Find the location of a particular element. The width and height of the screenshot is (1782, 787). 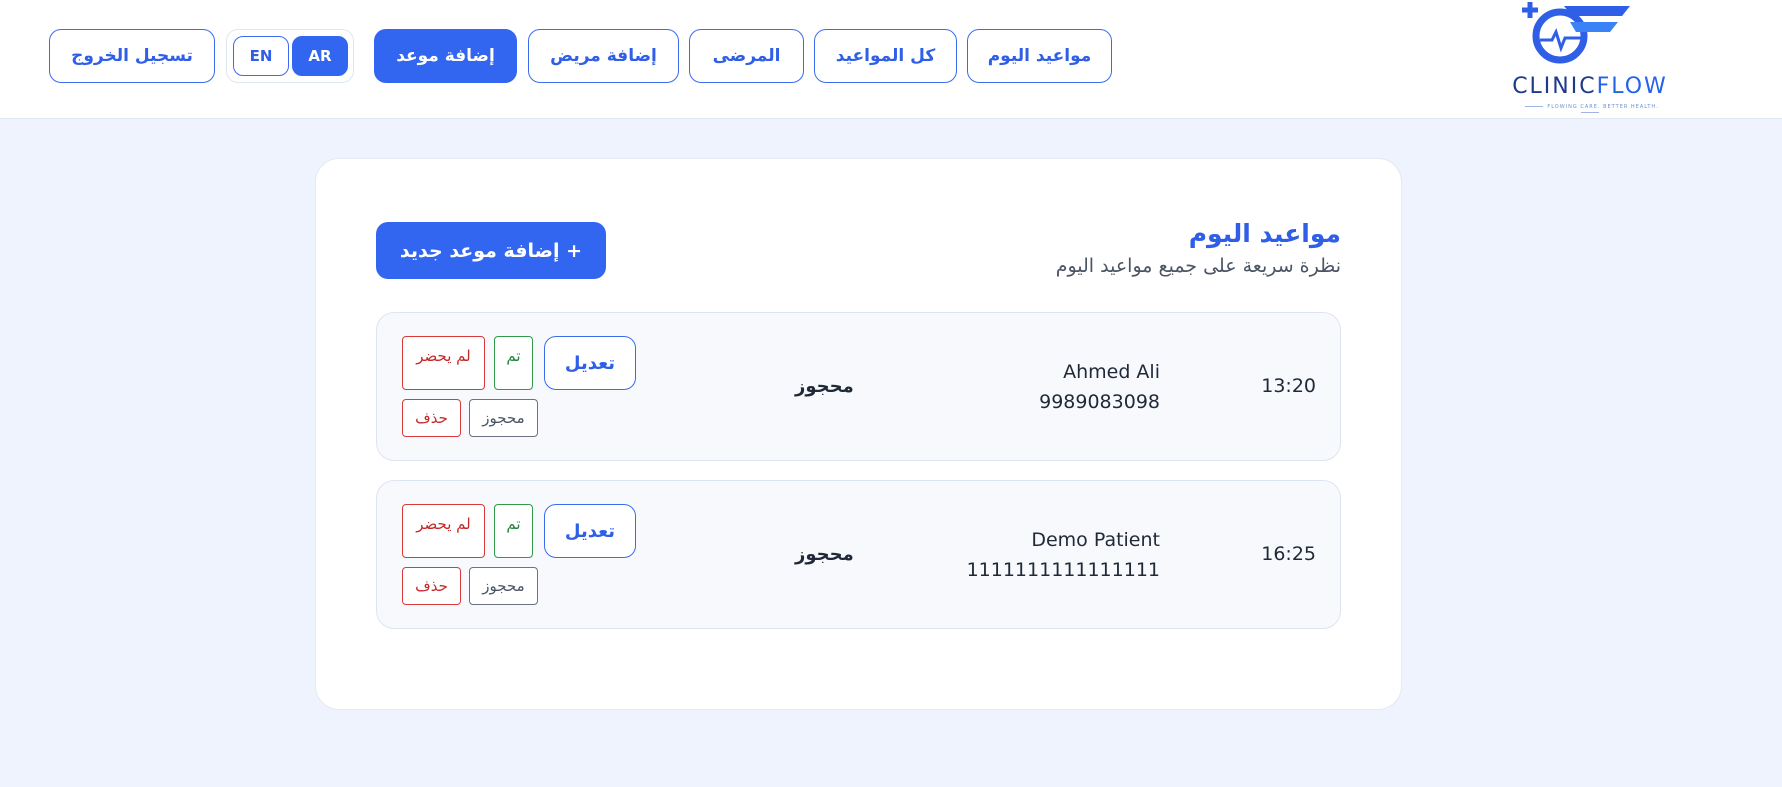

language-switcher: EN AR is located at coordinates (290, 56).